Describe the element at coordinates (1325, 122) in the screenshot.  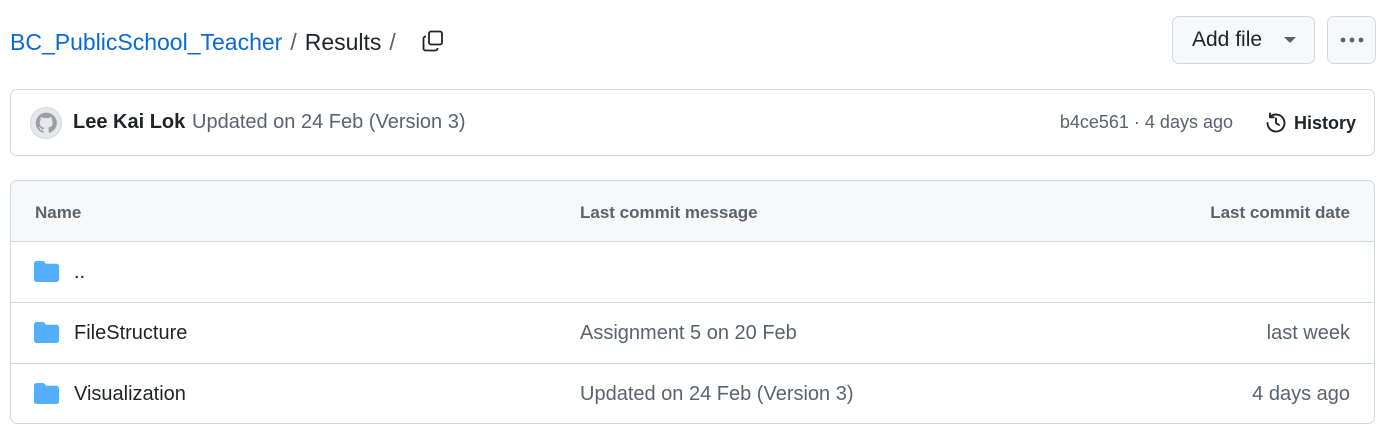
I see `history-label: History` at that location.